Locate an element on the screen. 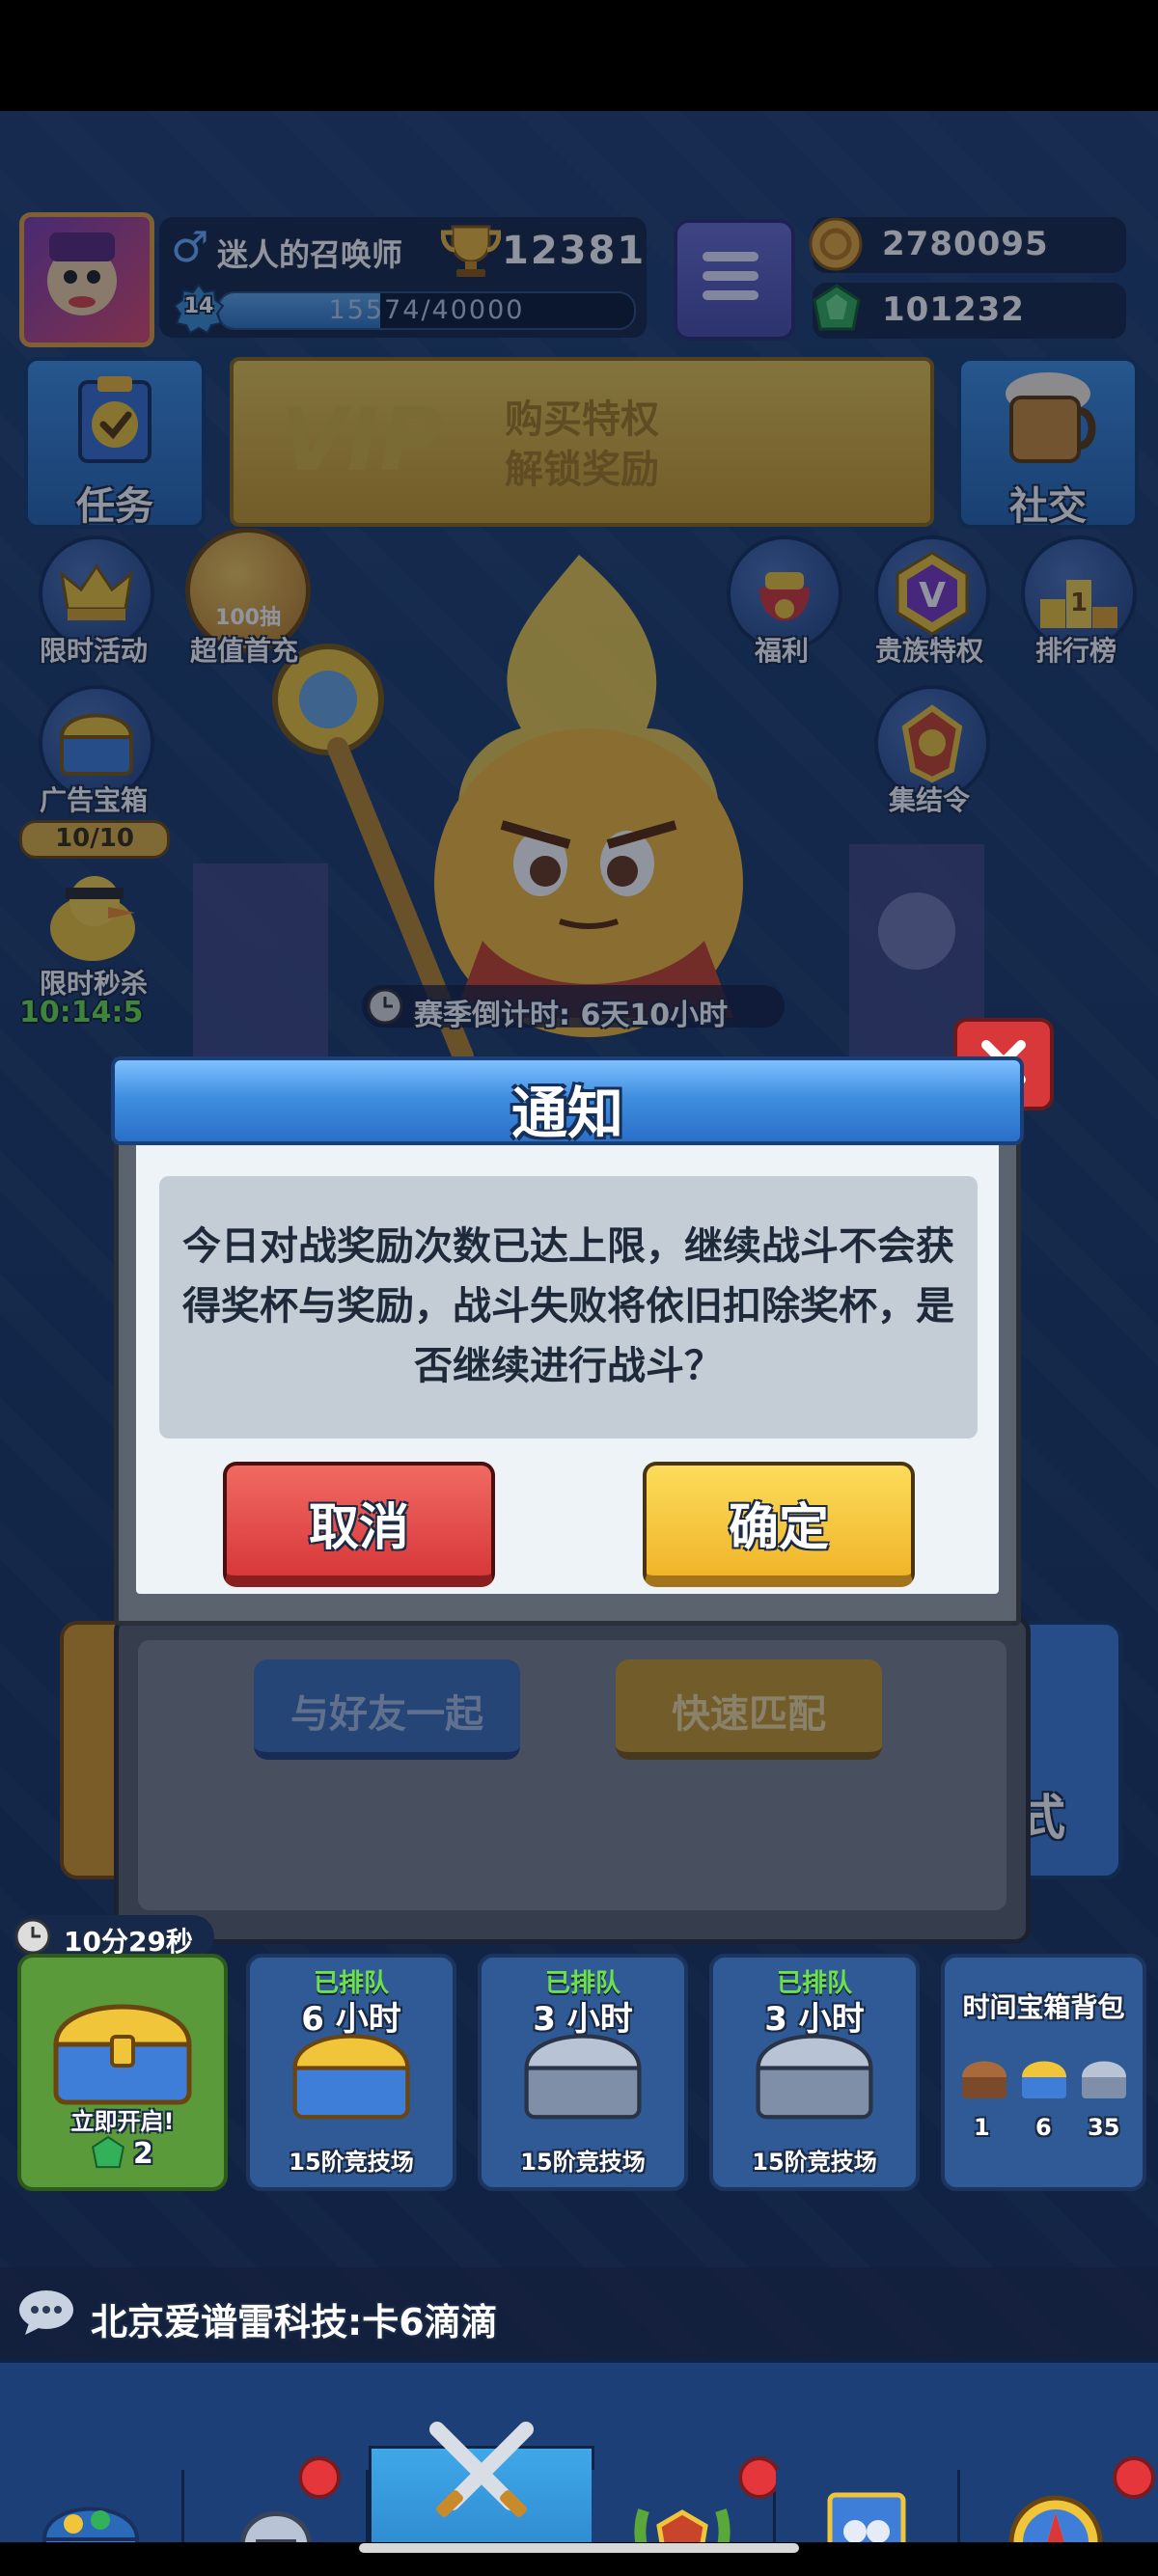  nav-clan is located at coordinates (686, 2499).